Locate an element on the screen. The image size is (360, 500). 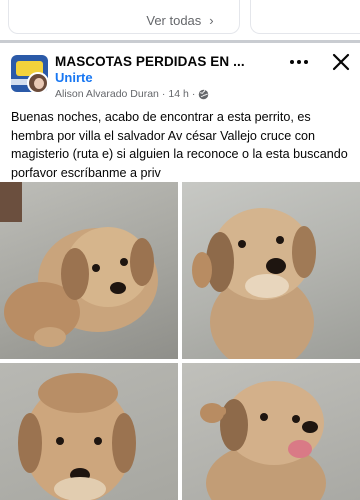
see-all-label: Ver todas is located at coordinates (174, 20).